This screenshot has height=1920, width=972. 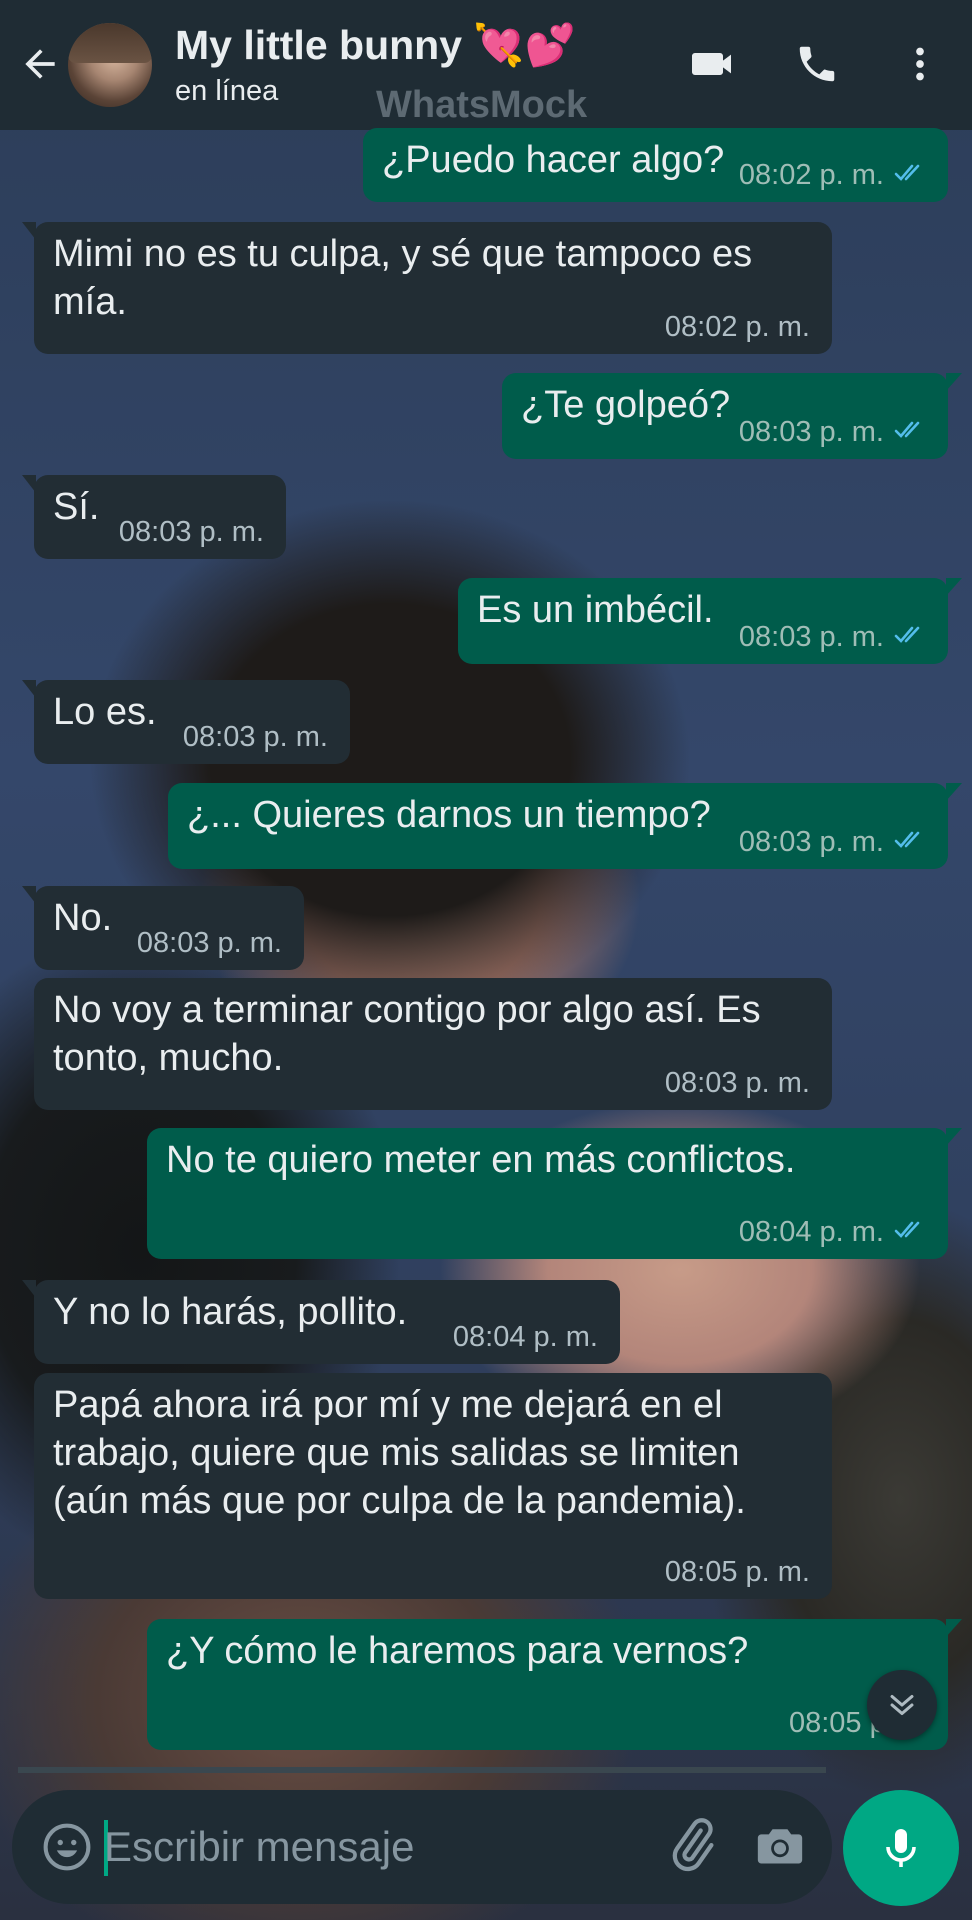 What do you see at coordinates (482, 105) in the screenshot?
I see `watermark: WhatsMock` at bounding box center [482, 105].